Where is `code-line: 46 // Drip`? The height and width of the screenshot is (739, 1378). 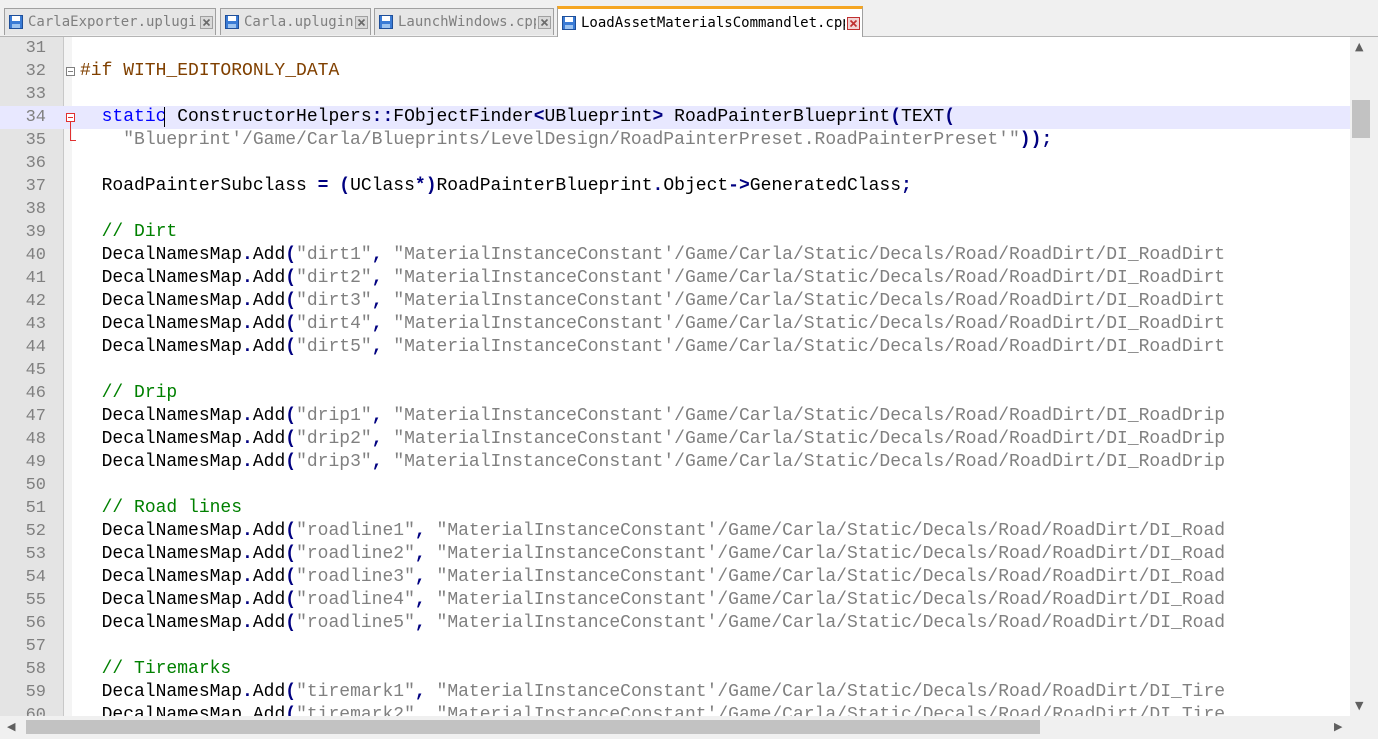
code-line: 46 // Drip is located at coordinates (675, 393).